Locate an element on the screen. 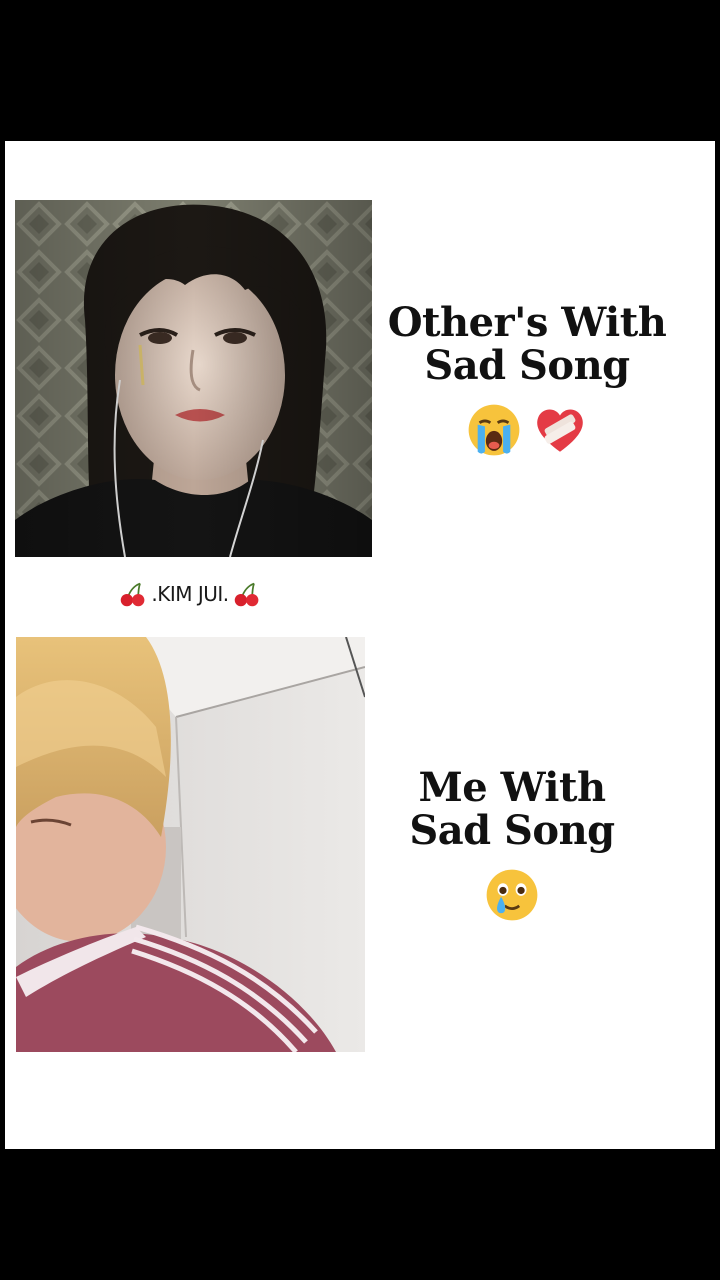 This screenshot has width=720, height=1280. watermark: .KIM JUI. is located at coordinates (190, 594).